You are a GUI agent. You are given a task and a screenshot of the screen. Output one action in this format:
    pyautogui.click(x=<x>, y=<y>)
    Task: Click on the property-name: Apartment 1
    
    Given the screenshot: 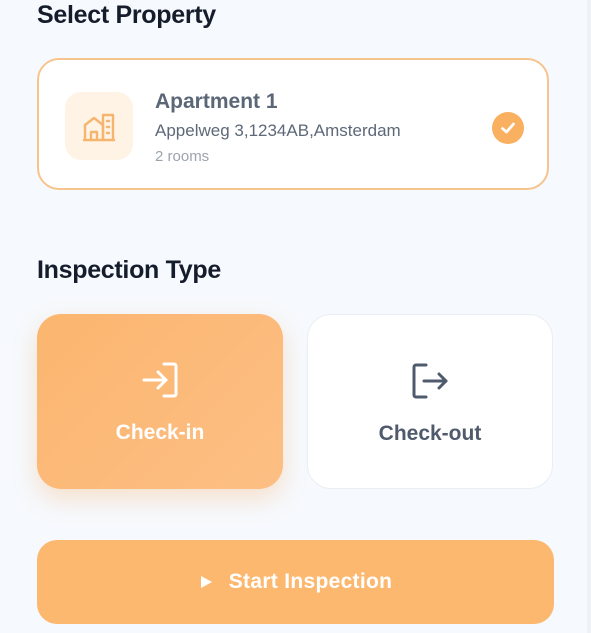 What is the action you would take?
    pyautogui.click(x=216, y=101)
    